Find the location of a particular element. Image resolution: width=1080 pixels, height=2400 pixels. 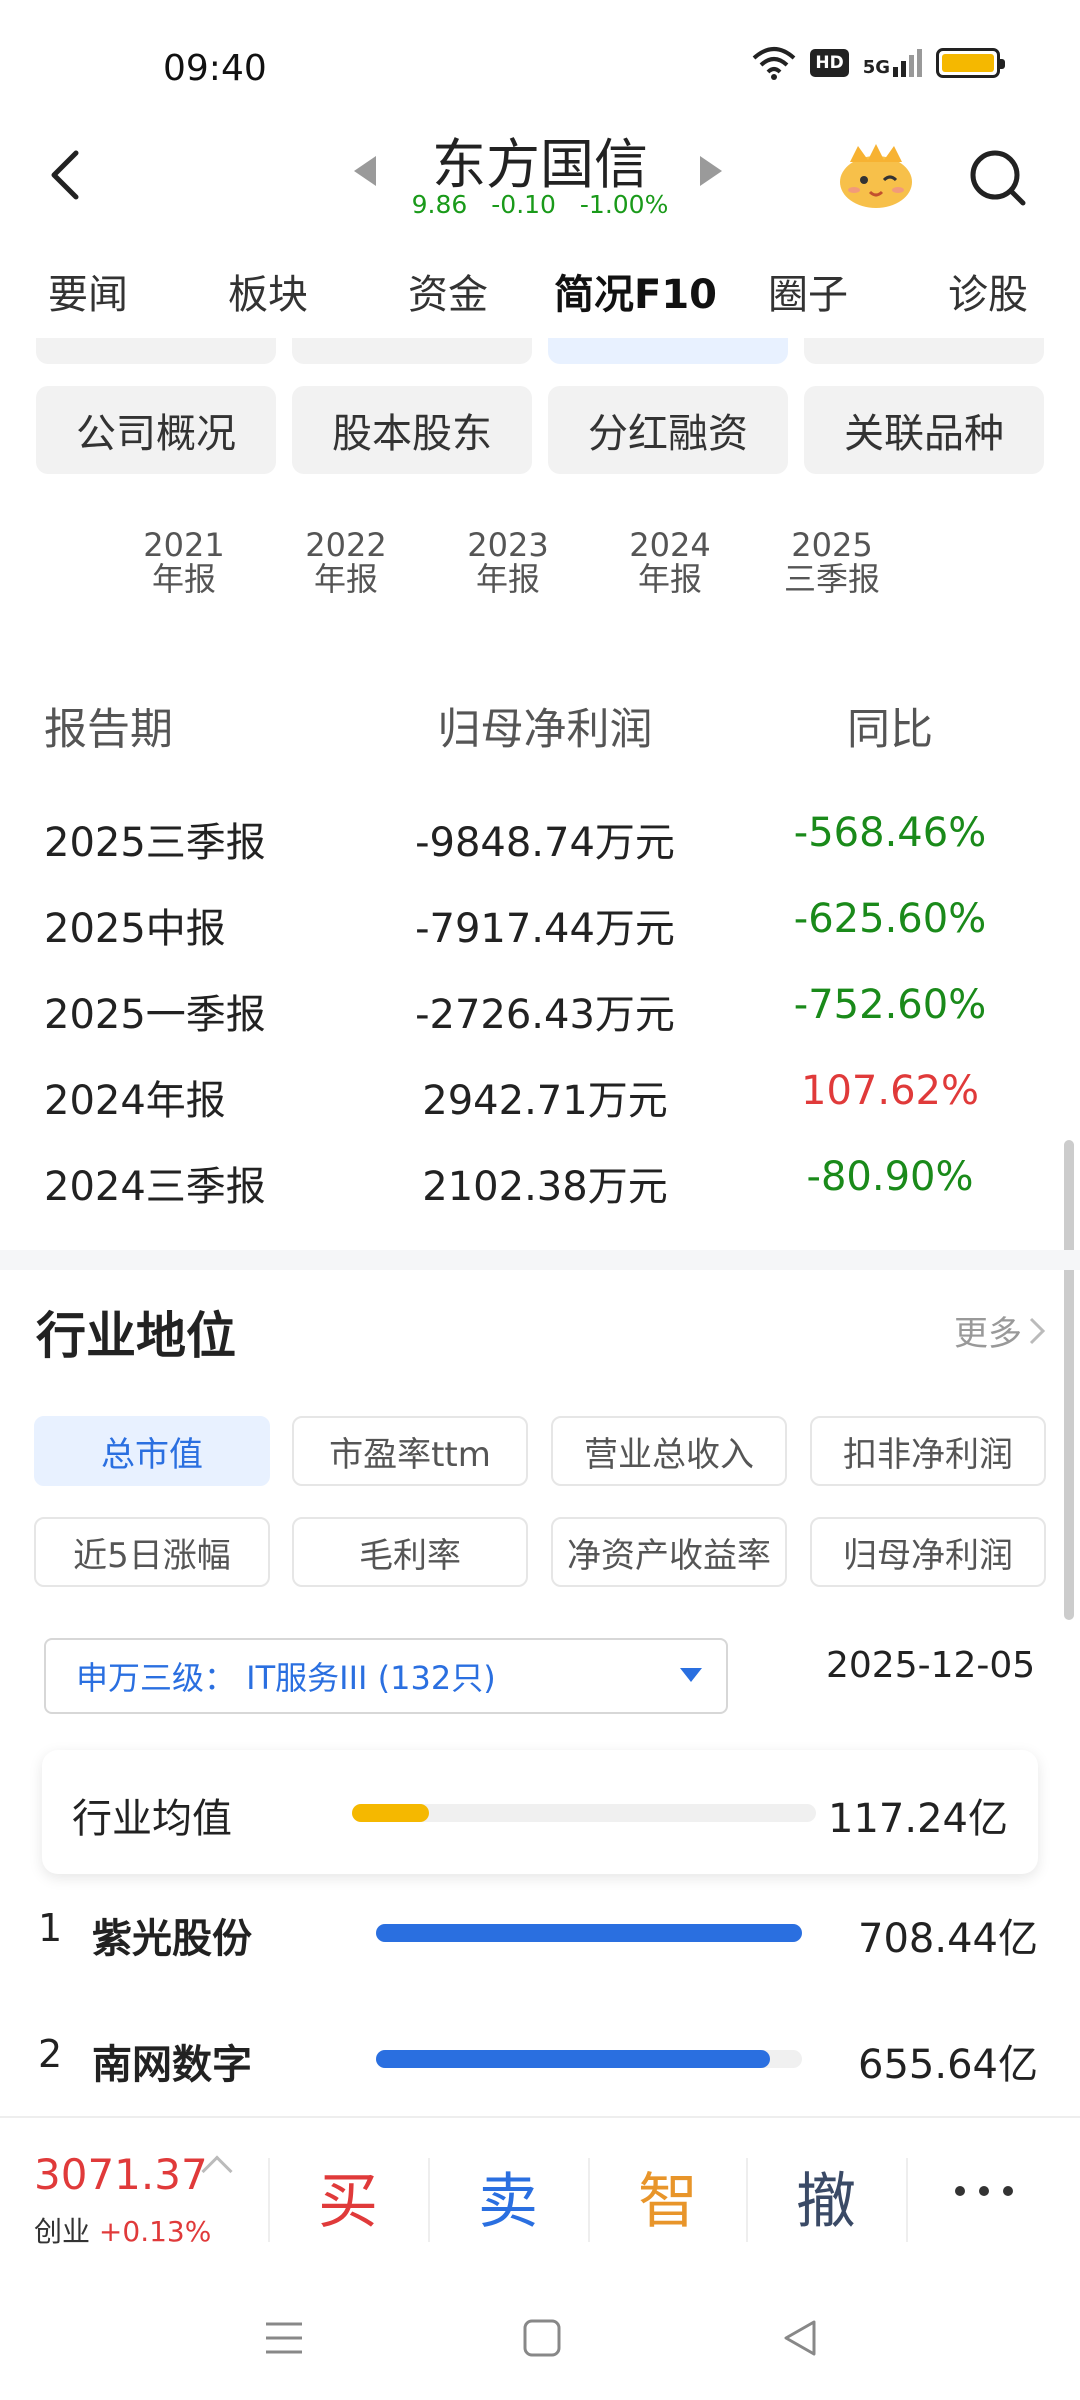

year-option-2025: 2025 三季报 is located at coordinates (832, 562).